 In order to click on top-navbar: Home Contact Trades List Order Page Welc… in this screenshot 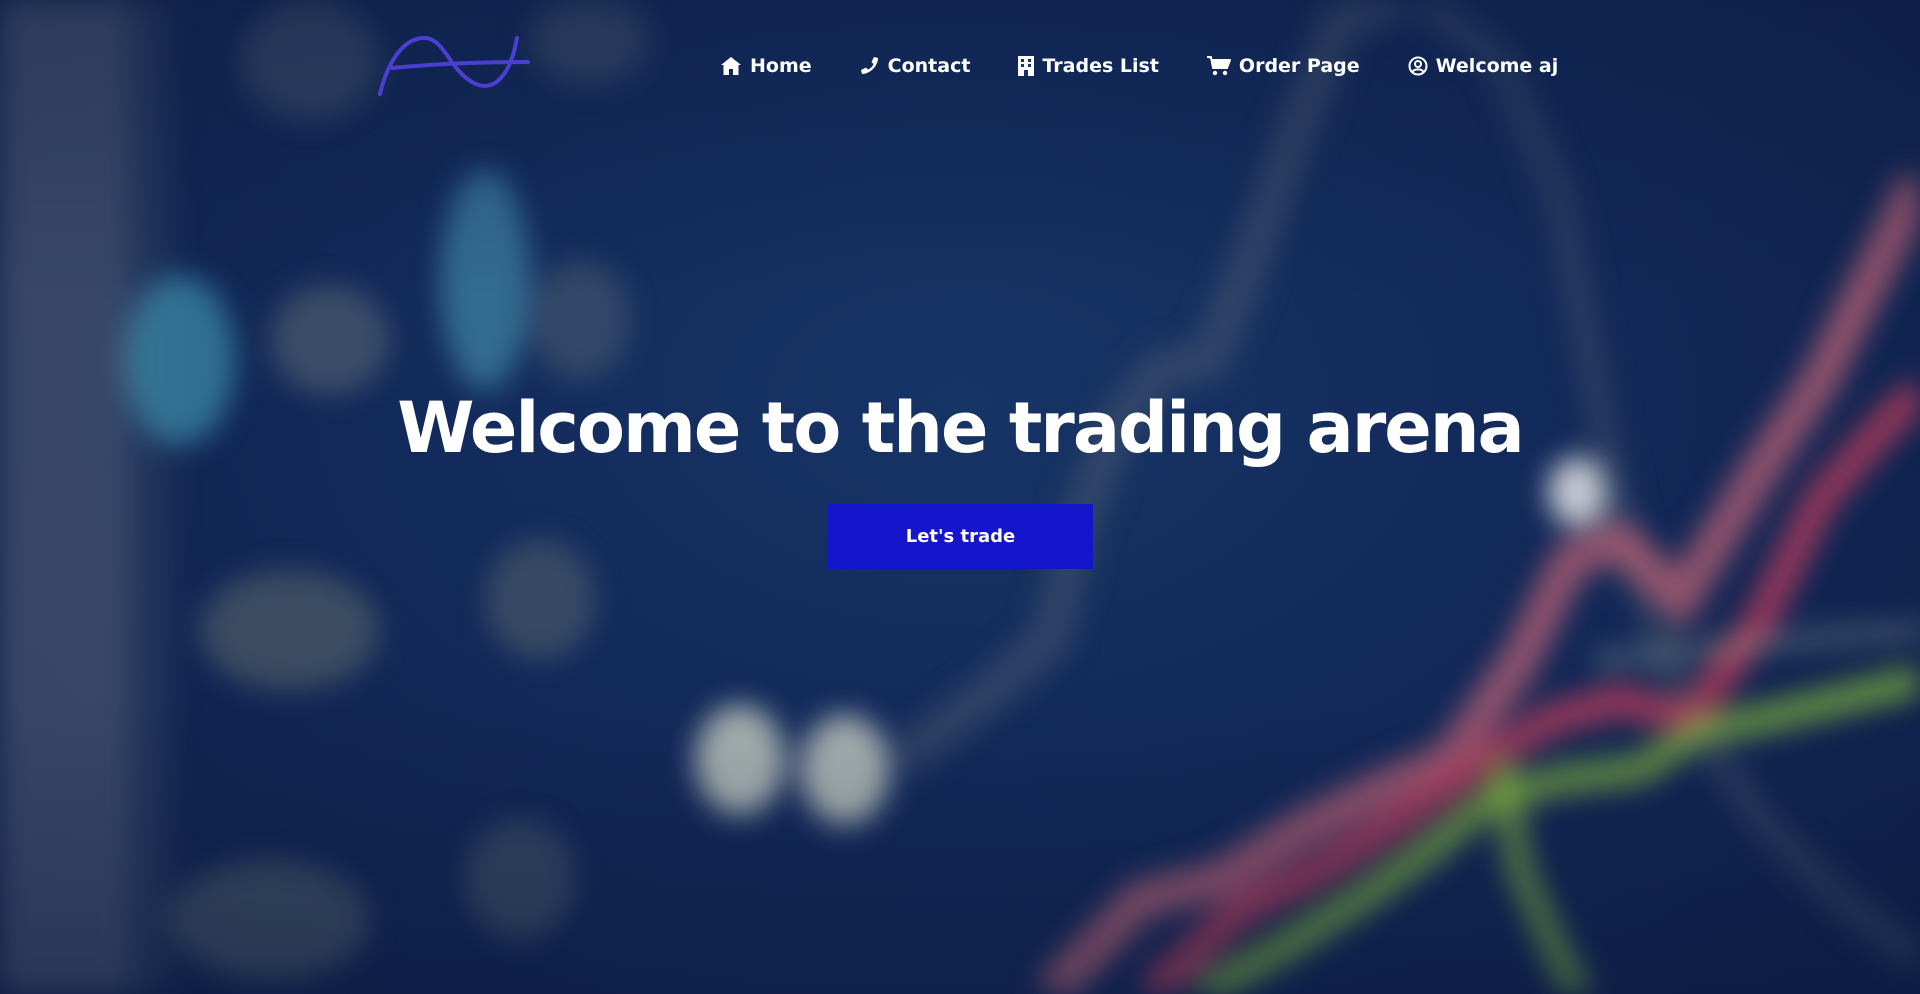, I will do `click(960, 65)`.